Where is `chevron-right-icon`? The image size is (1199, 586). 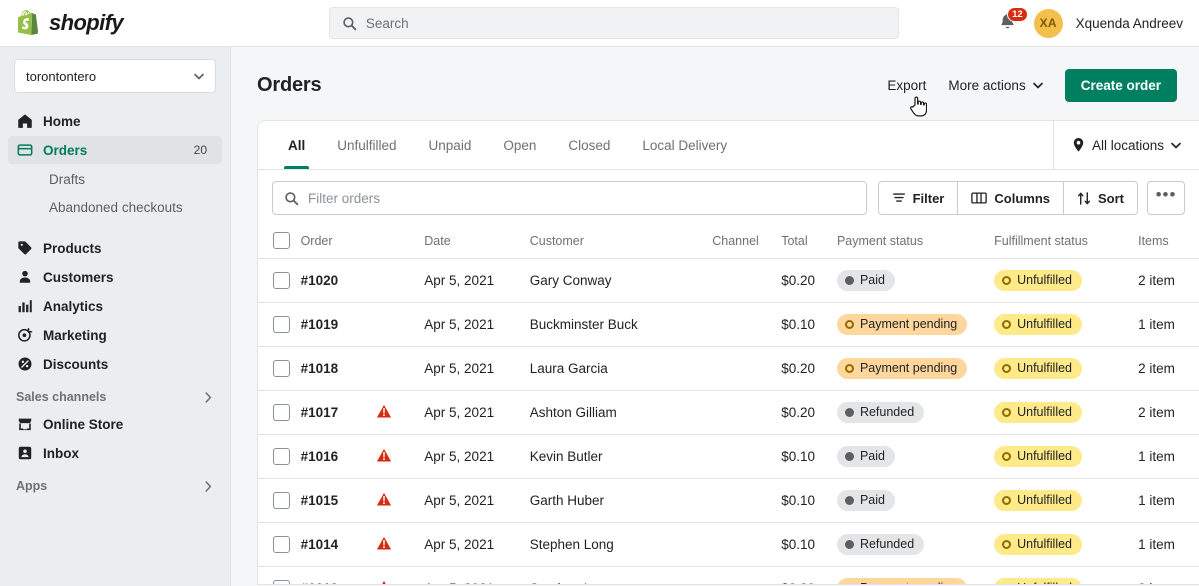
chevron-right-icon is located at coordinates (208, 486).